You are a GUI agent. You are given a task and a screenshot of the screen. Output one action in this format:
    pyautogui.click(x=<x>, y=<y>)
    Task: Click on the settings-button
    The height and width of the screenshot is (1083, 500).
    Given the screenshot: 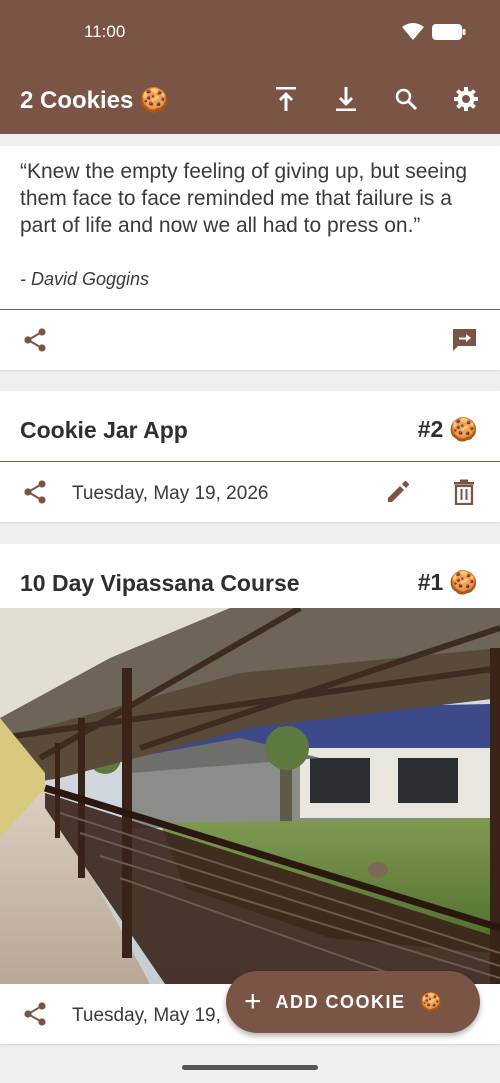 What is the action you would take?
    pyautogui.click(x=466, y=99)
    